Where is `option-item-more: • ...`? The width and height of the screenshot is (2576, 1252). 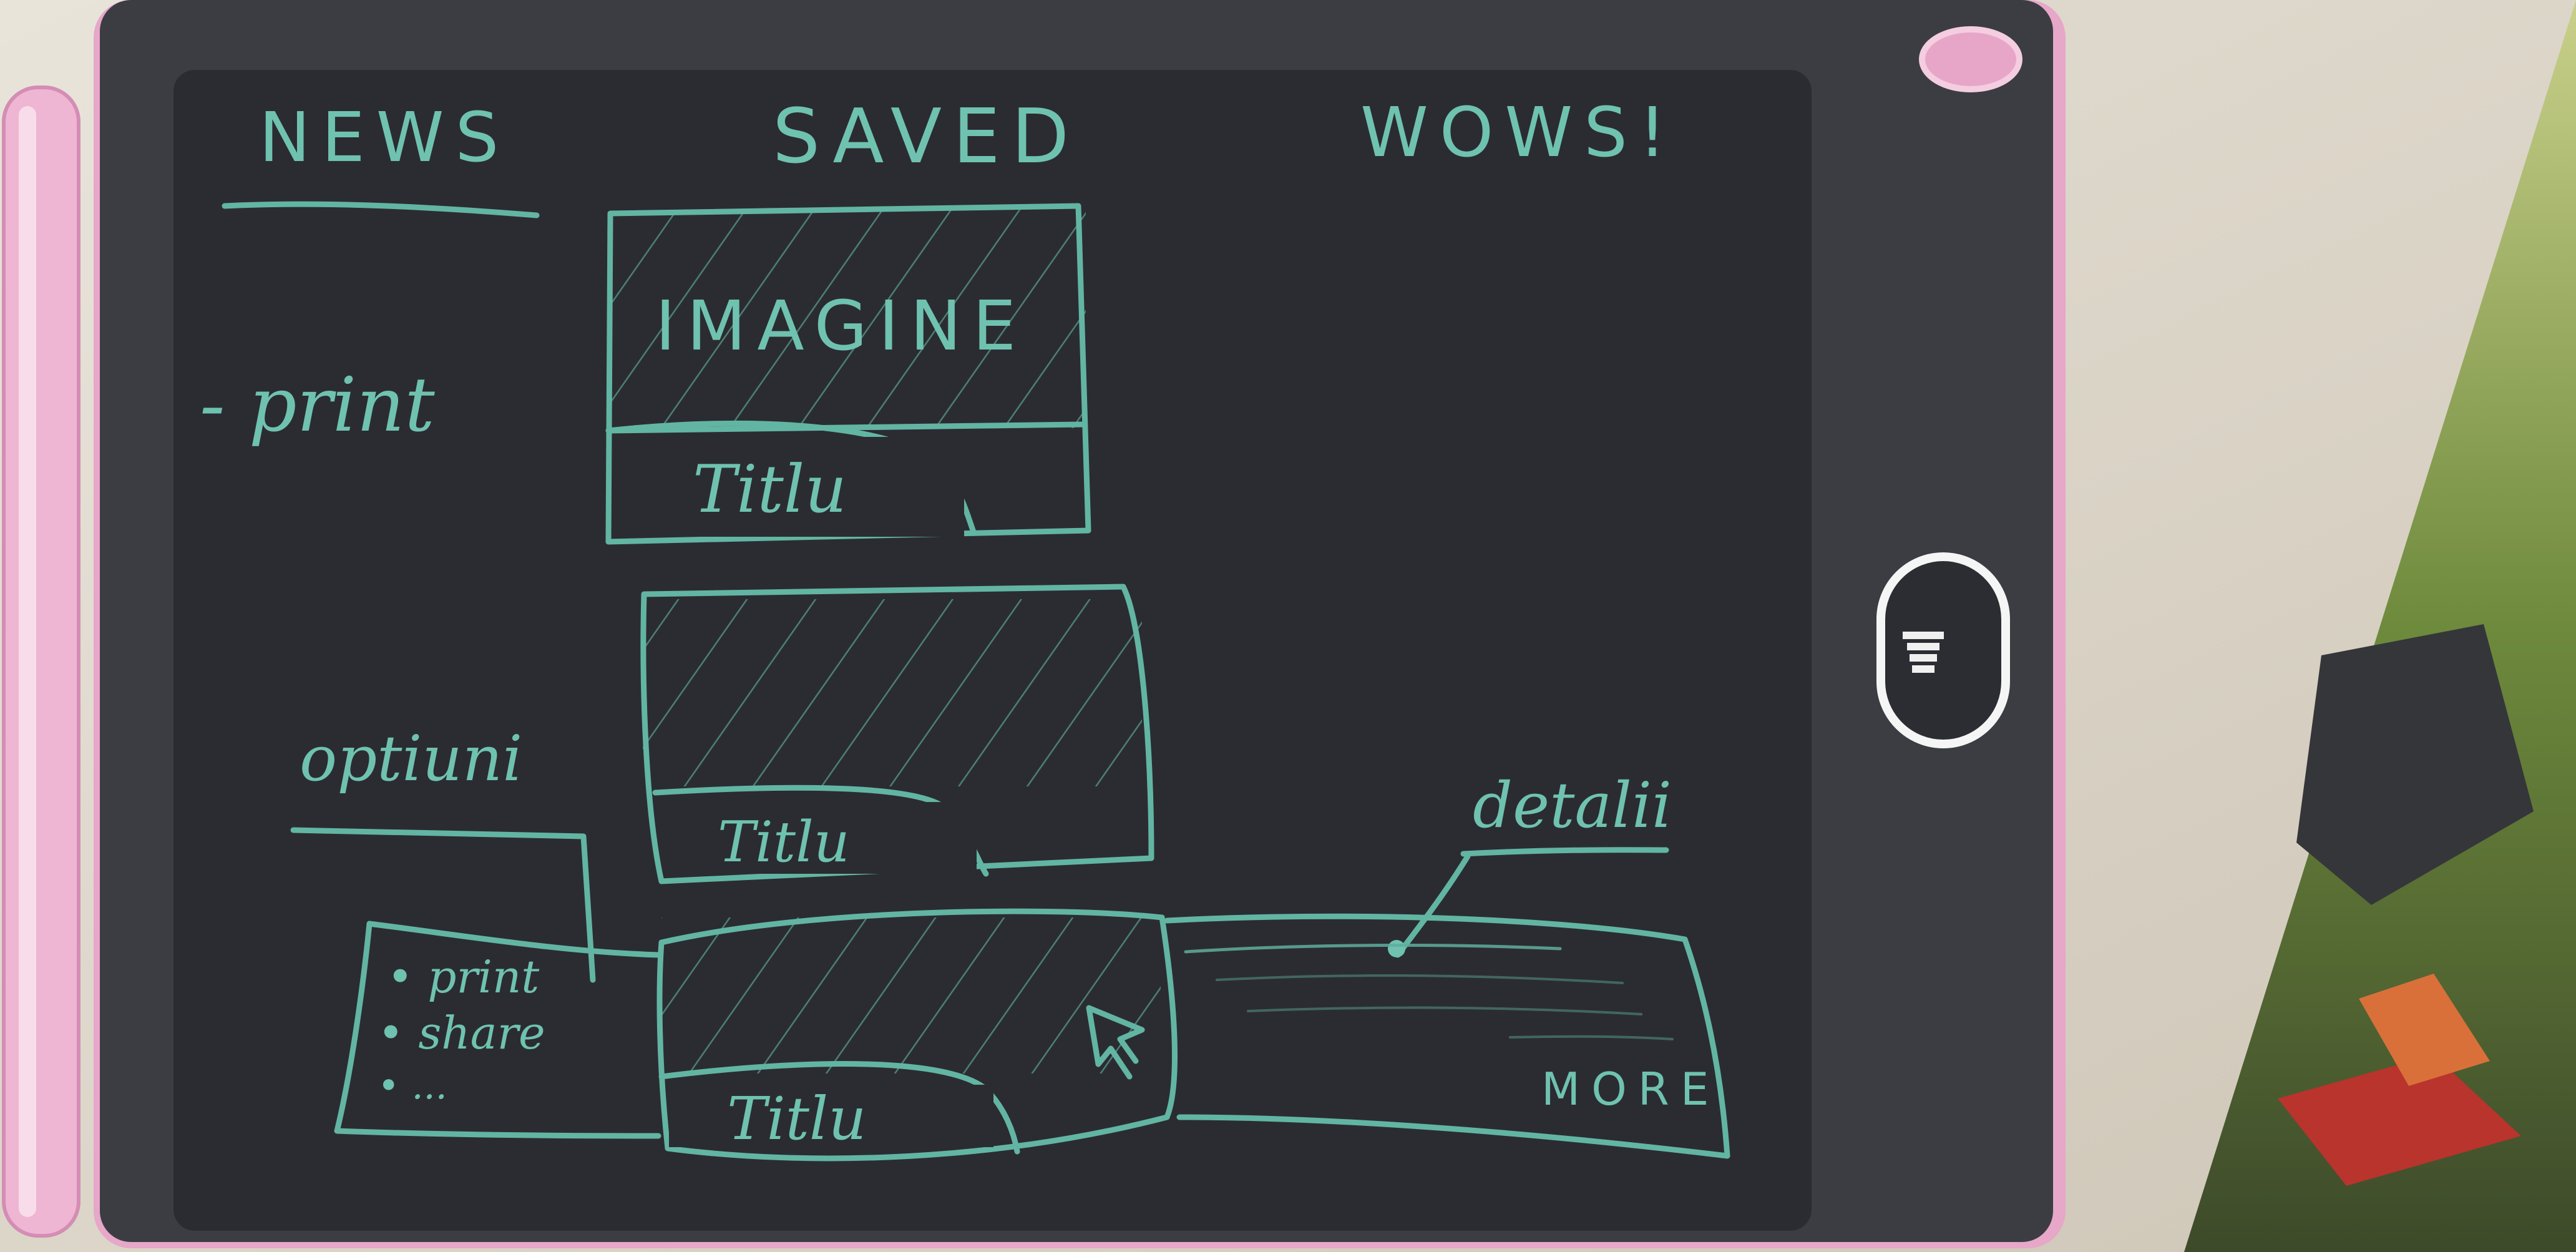
option-item-more: • ... is located at coordinates (412, 1086).